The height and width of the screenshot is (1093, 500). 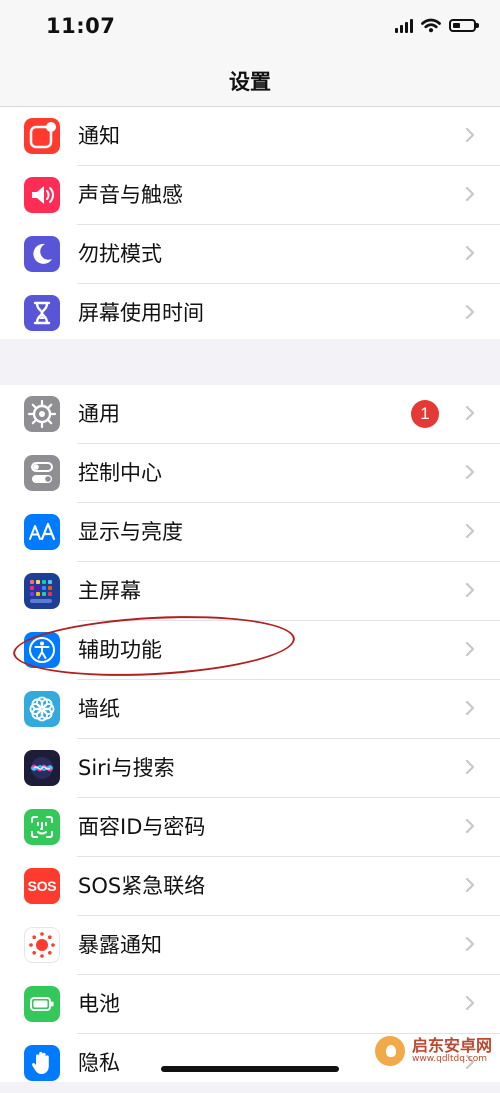 I want to click on notifications-icon, so click(x=42, y=136).